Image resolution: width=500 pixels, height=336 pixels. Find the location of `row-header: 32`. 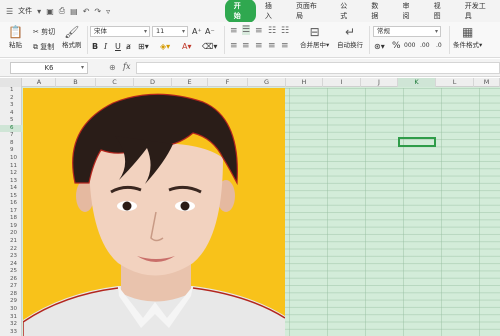

row-header: 32 is located at coordinates (11, 324).